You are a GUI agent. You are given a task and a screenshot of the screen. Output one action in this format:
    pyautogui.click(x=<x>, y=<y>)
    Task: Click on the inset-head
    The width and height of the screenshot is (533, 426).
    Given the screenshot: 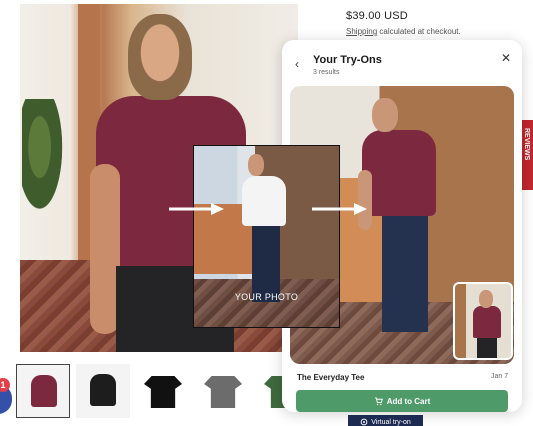 What is the action you would take?
    pyautogui.click(x=486, y=299)
    